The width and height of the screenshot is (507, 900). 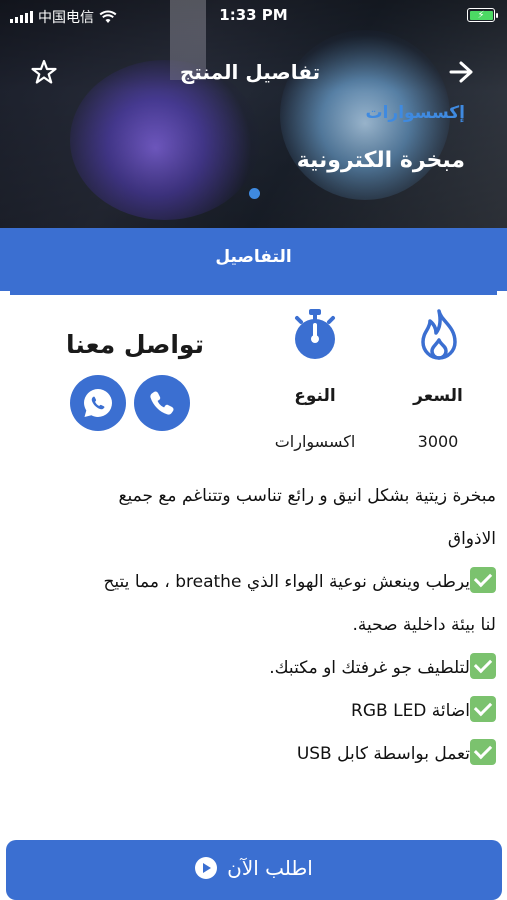 What do you see at coordinates (255, 711) in the screenshot?
I see `description-bullet: اضائة RGB LED` at bounding box center [255, 711].